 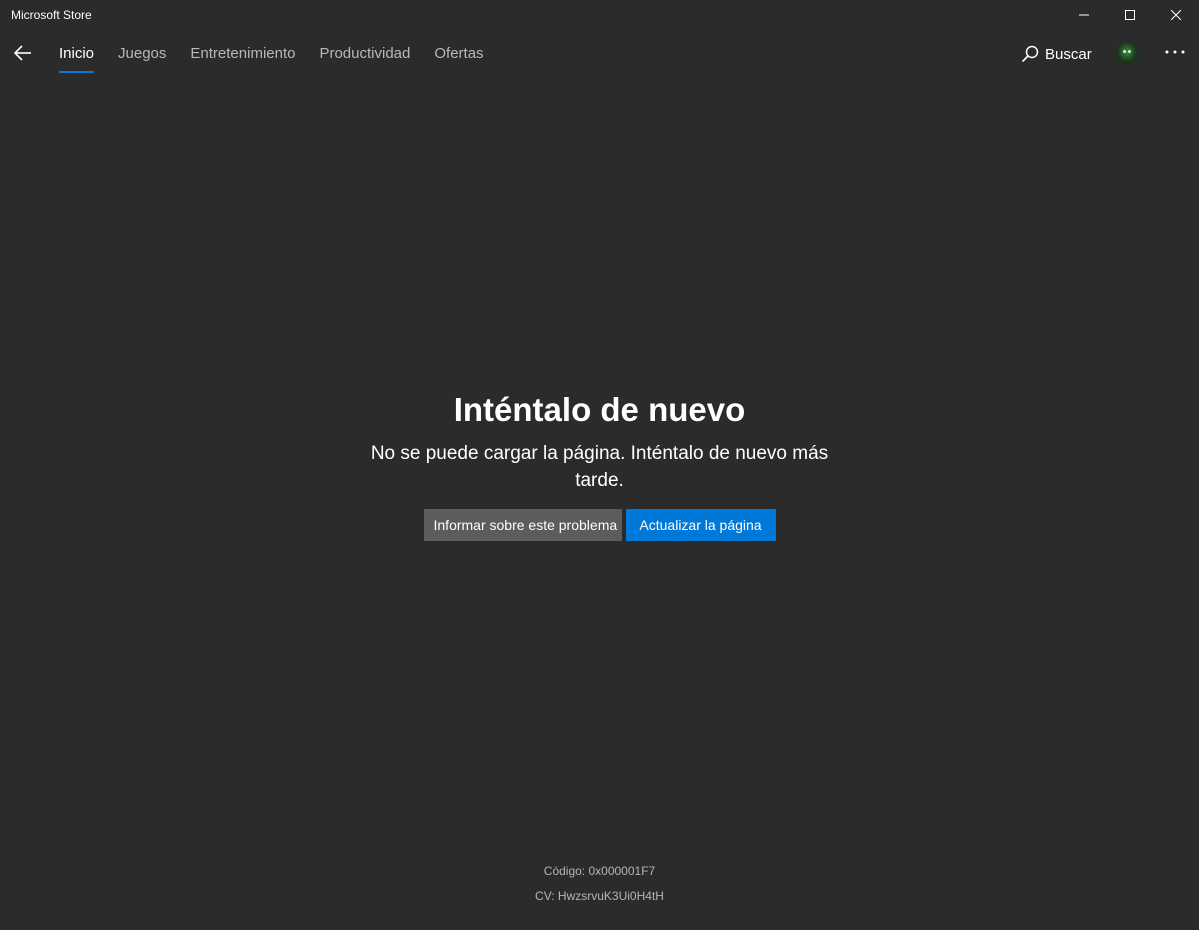 What do you see at coordinates (522, 525) in the screenshot?
I see `report-problem-button: Informar sobre este problema` at bounding box center [522, 525].